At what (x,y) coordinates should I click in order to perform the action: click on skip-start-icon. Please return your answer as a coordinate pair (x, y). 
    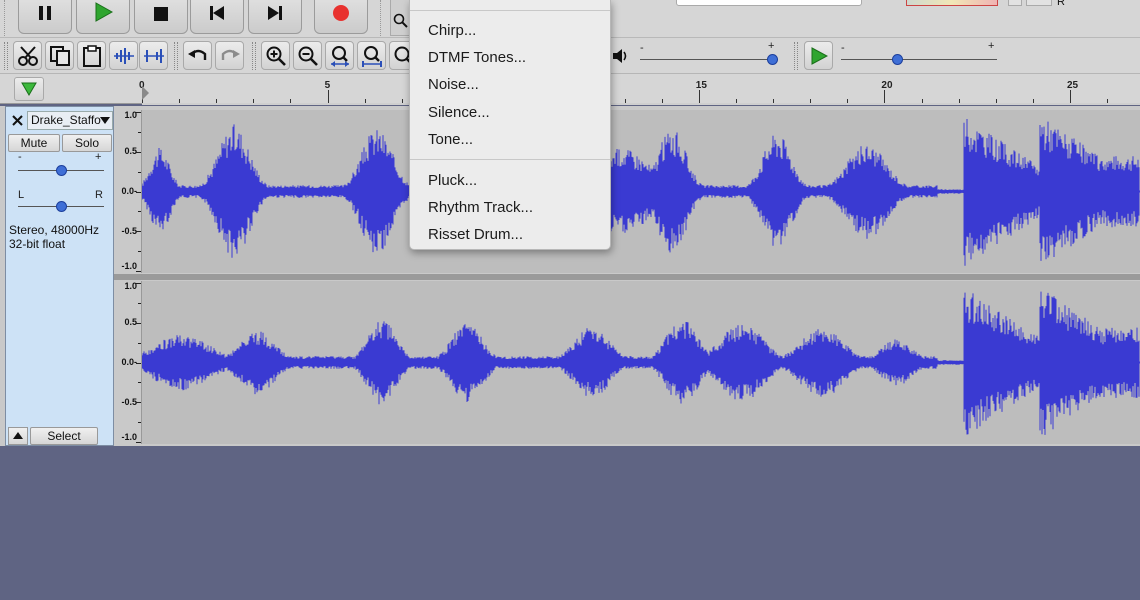
    Looking at the image, I should click on (217, 13).